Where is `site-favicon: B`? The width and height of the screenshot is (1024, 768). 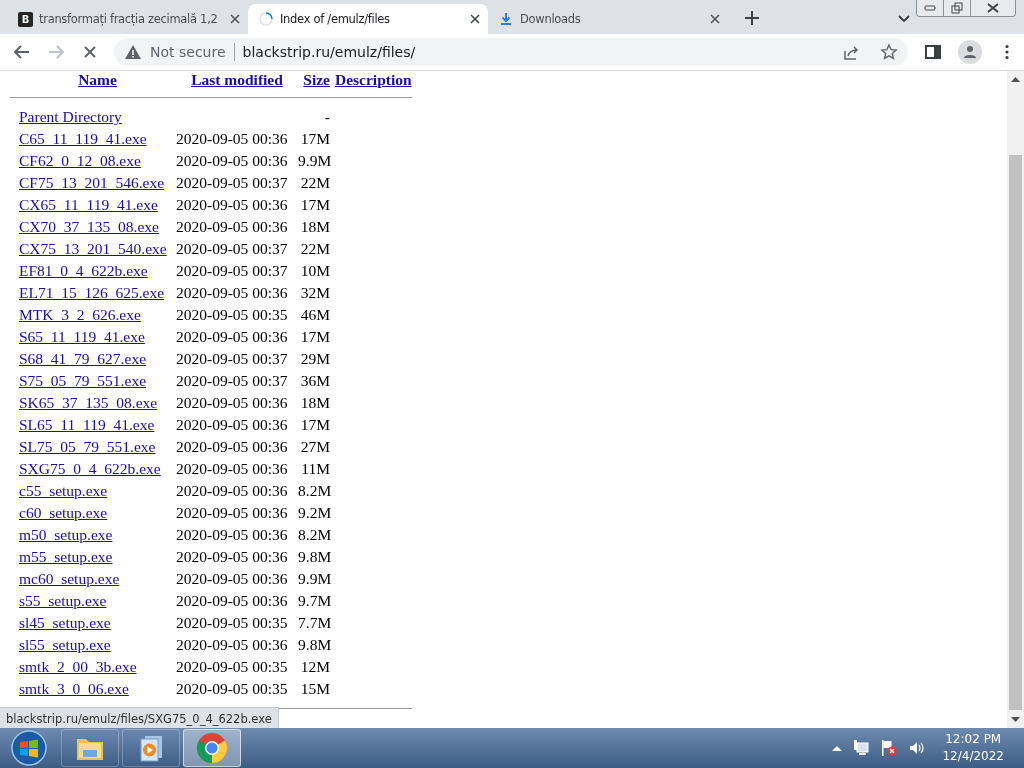
site-favicon: B is located at coordinates (25, 19).